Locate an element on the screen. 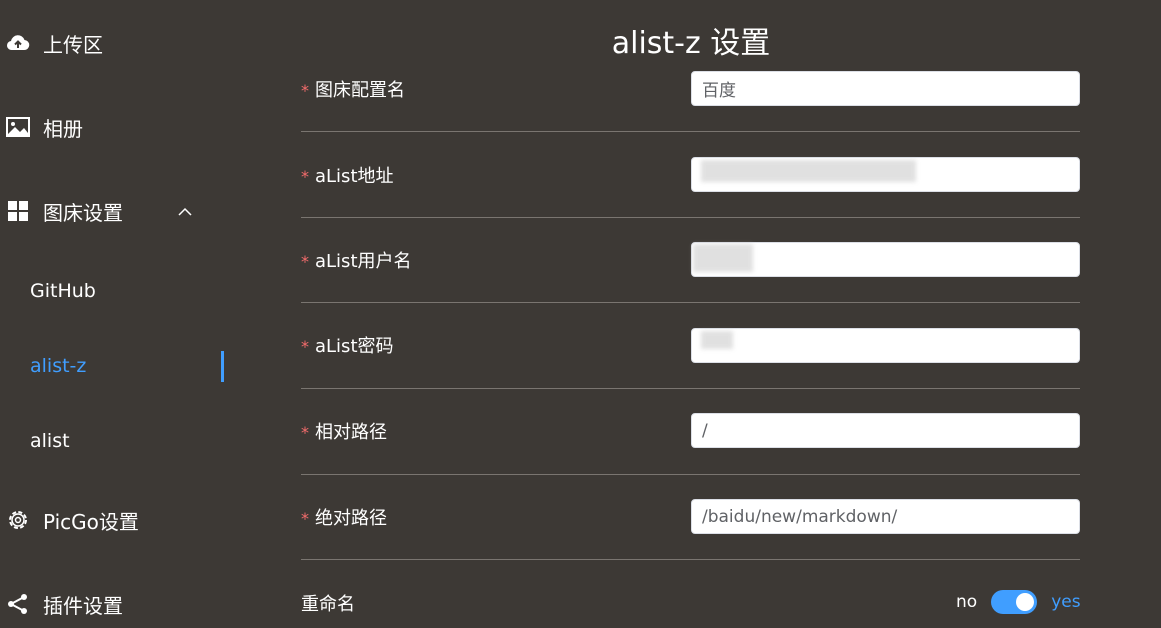 This screenshot has height=628, width=1161. sidebar-item-label: 插件设置 is located at coordinates (83, 605).